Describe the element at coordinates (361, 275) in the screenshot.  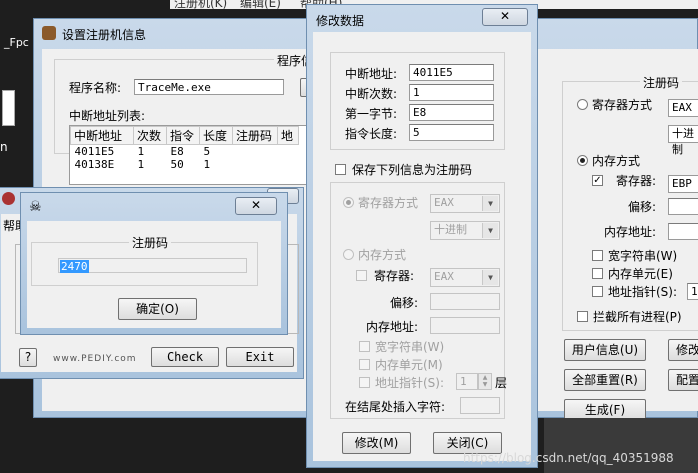
I see `register-checkbox` at that location.